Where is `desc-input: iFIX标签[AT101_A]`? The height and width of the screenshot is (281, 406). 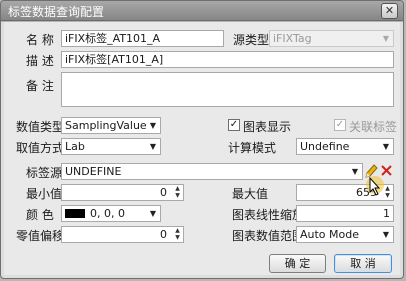 desc-input: iFIX标签[AT101_A] is located at coordinates (227, 59).